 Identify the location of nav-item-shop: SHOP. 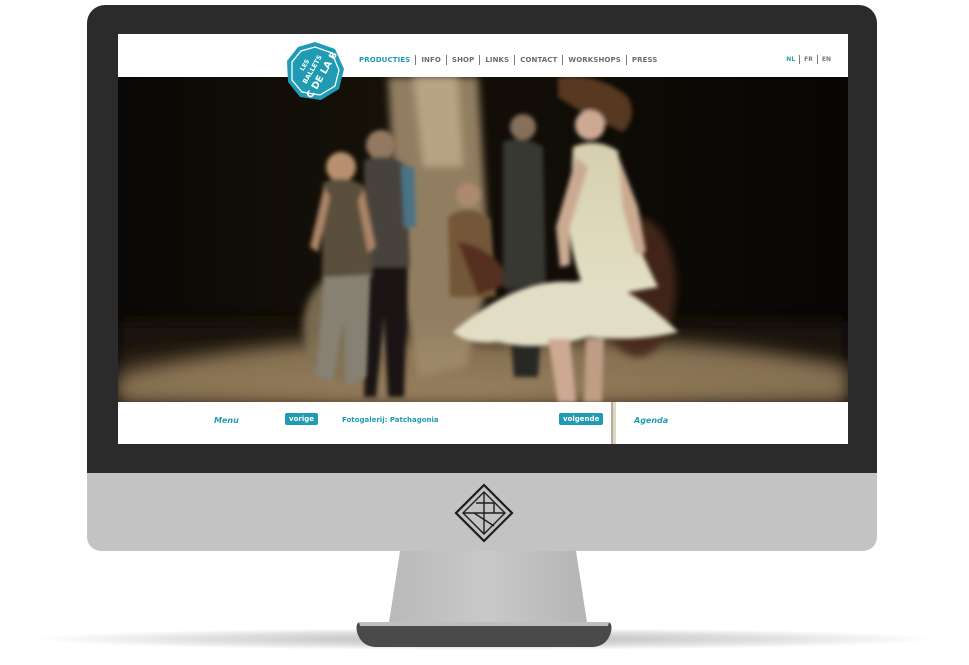
(463, 60).